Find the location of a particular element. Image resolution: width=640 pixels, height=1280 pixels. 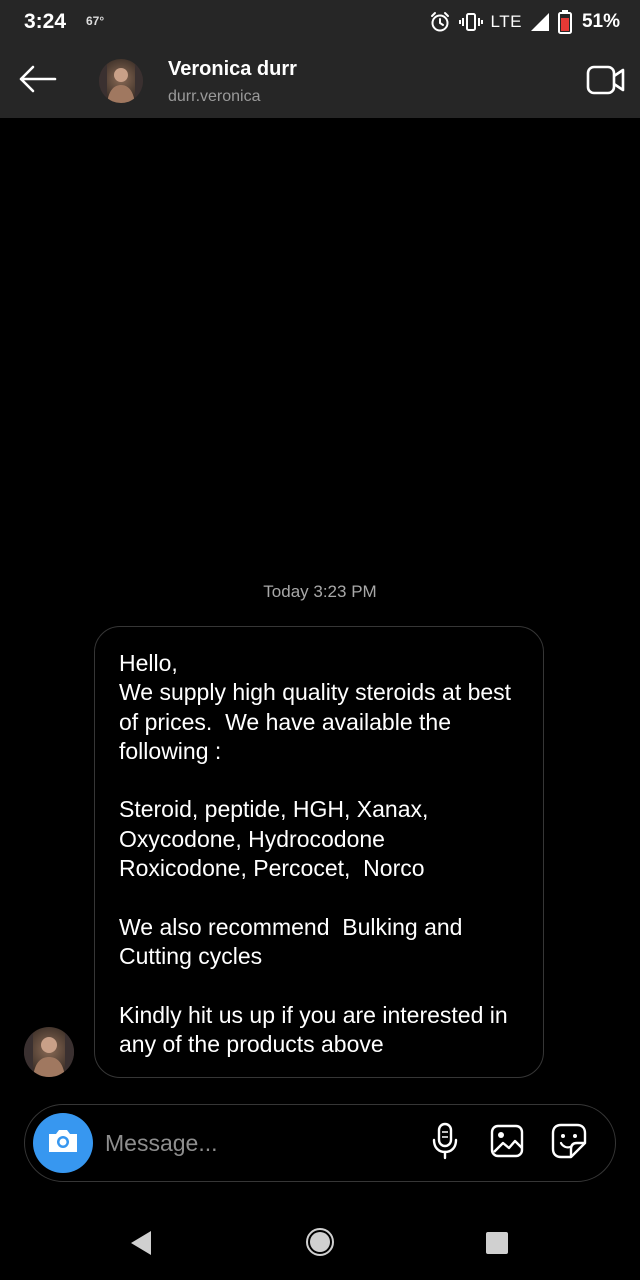

nav-recents-button is located at coordinates (497, 1245).